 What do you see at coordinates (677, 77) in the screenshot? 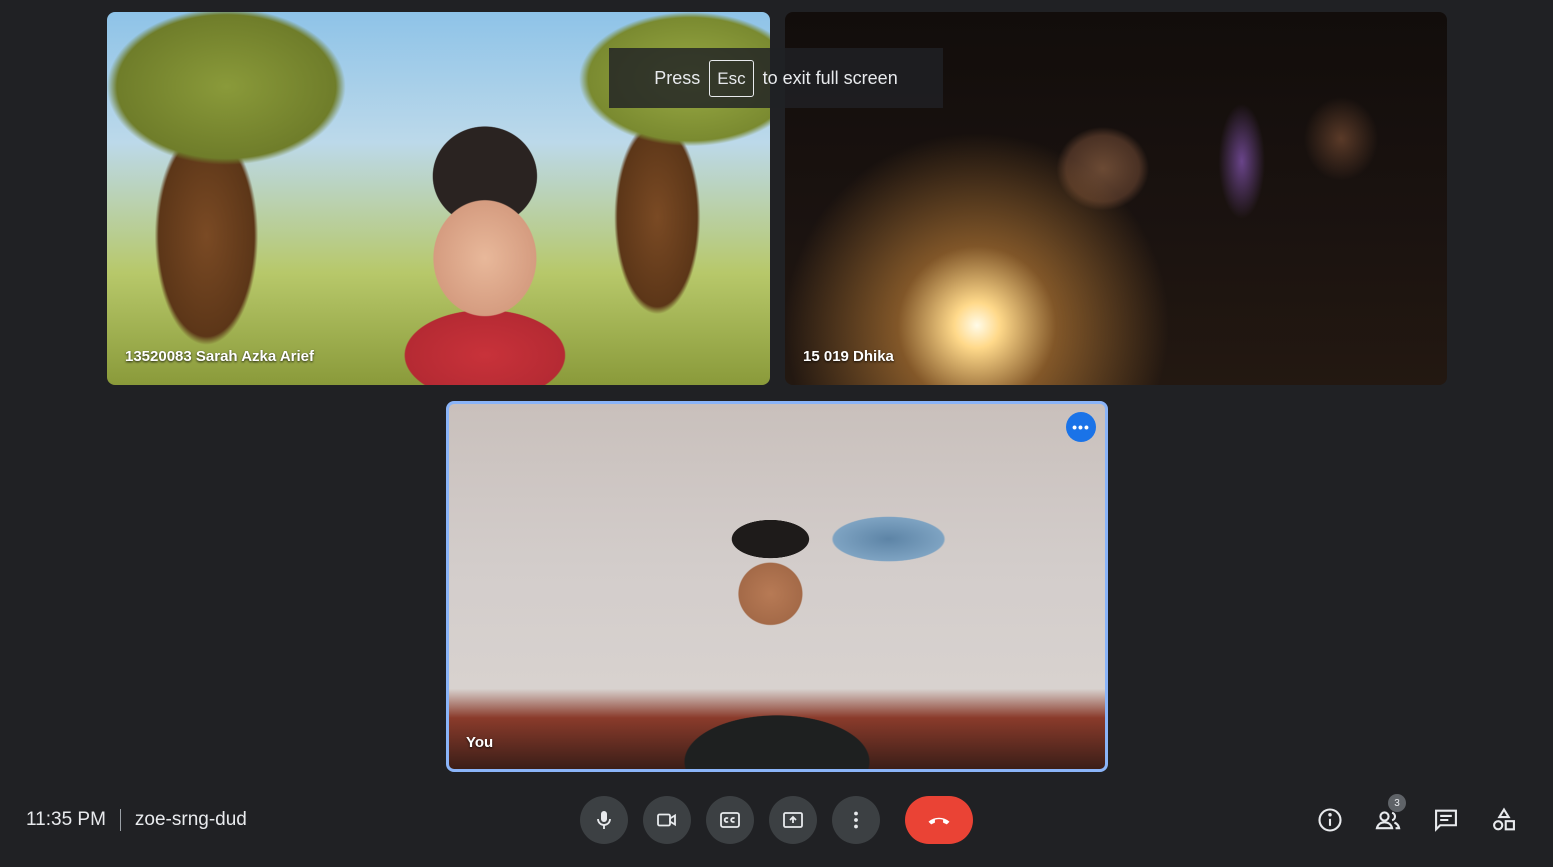
I see `banner-press-text: Press` at bounding box center [677, 77].